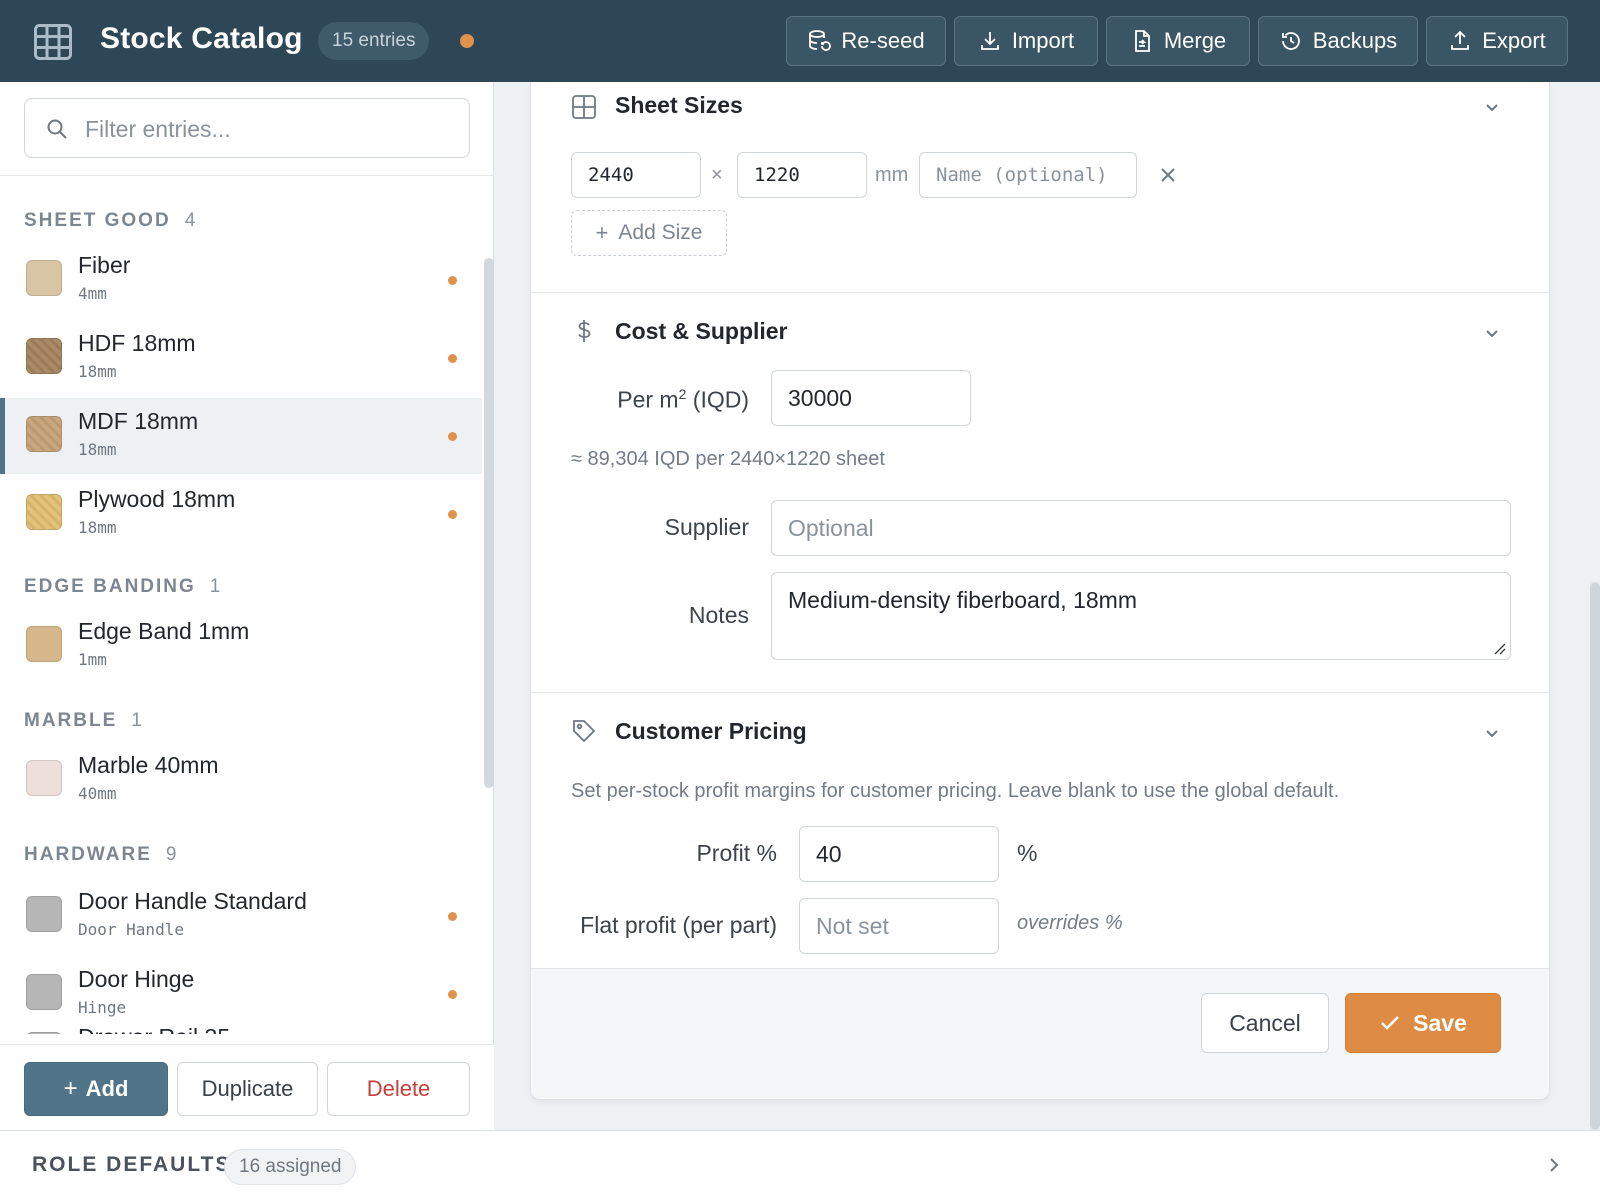 This screenshot has width=1600, height=1200. I want to click on times-symbol: ×, so click(717, 175).